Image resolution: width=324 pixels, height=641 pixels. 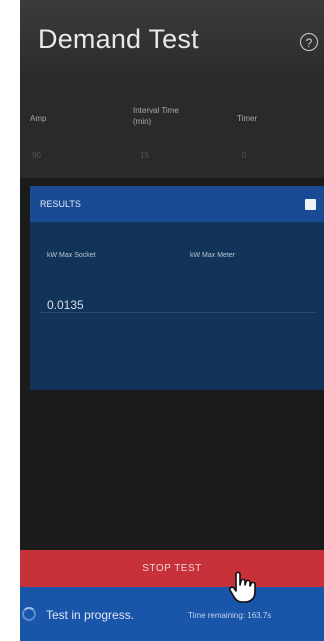 I want to click on hand-pointer-icon, so click(x=242, y=587).